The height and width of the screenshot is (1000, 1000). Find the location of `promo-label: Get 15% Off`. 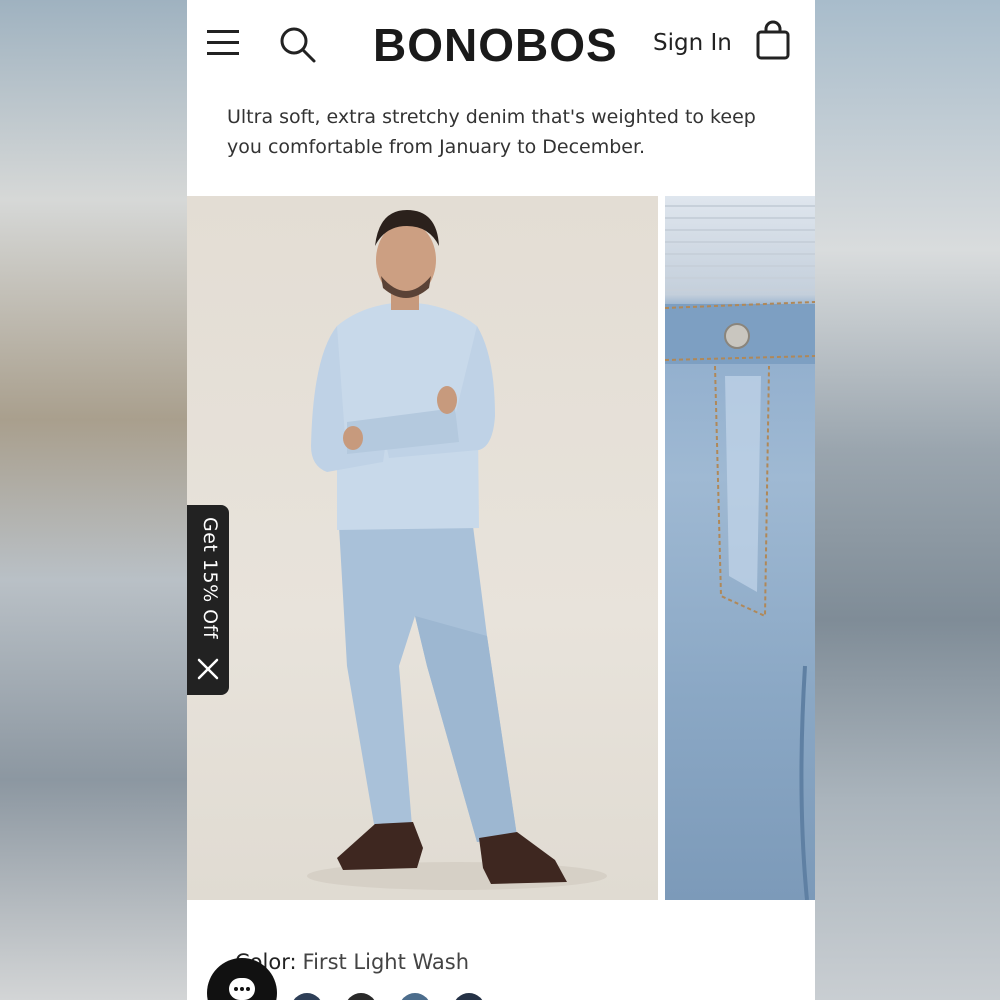

promo-label: Get 15% Off is located at coordinates (210, 578).